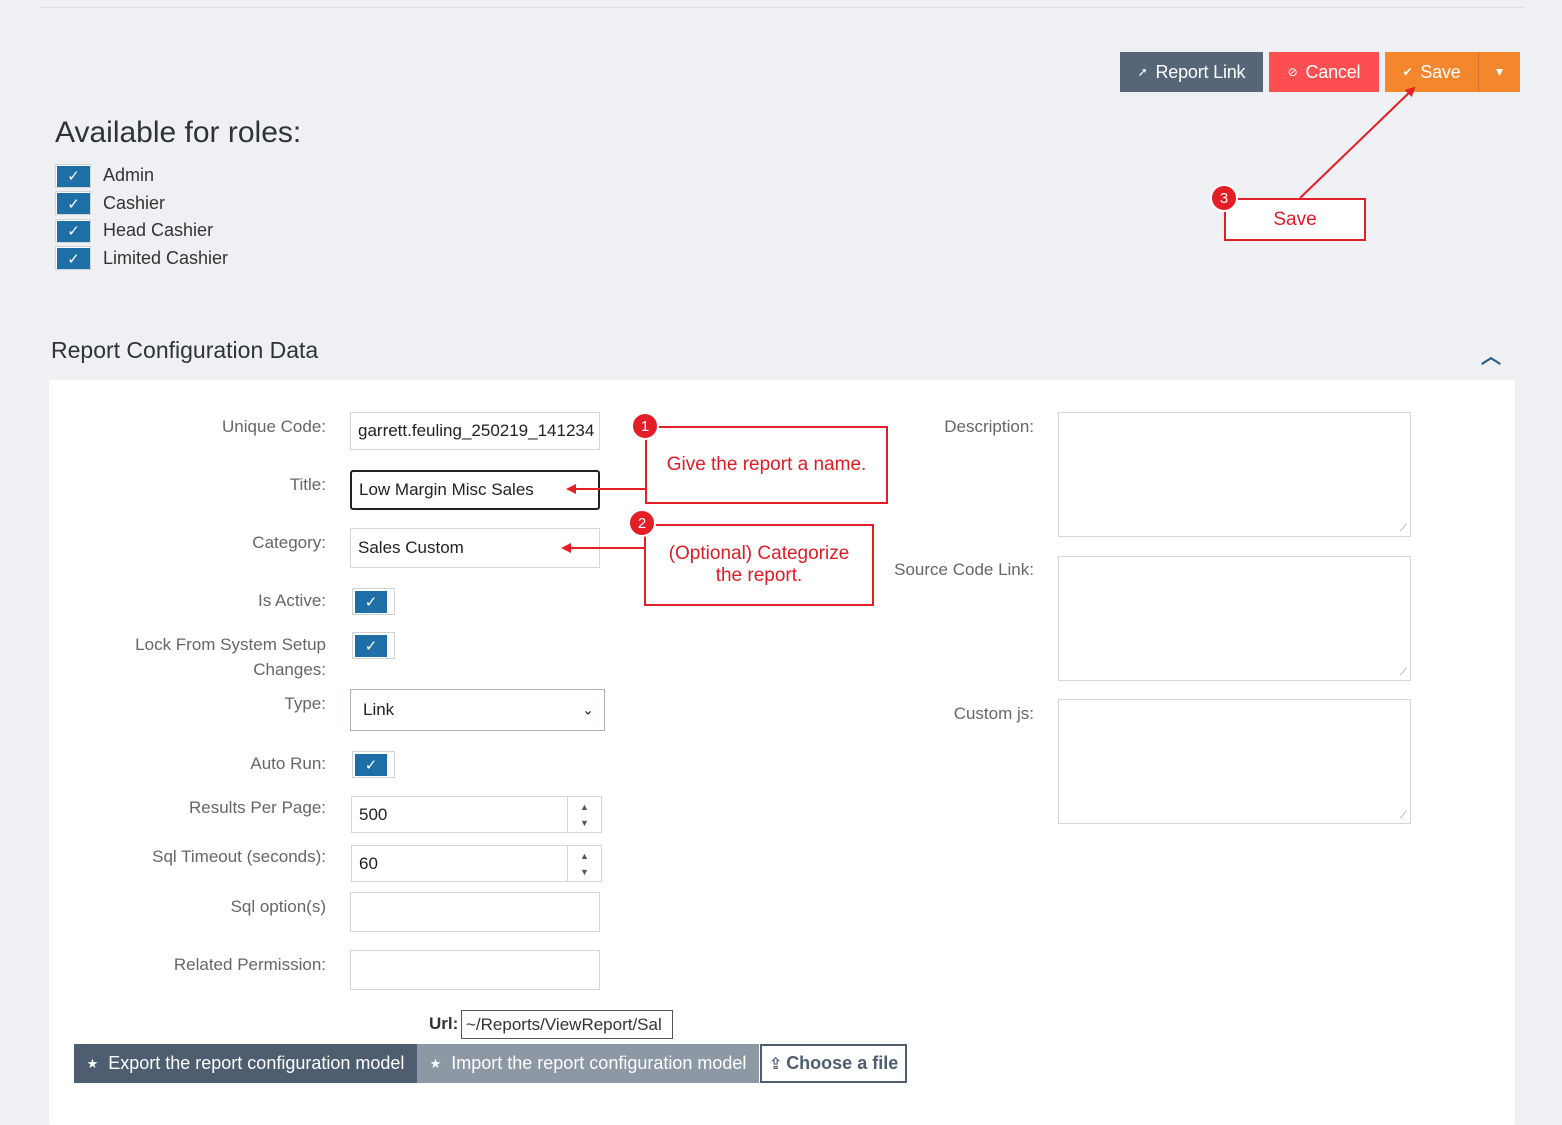 The image size is (1562, 1125). Describe the element at coordinates (185, 350) in the screenshot. I see `section-title: Report Configuration Data` at that location.